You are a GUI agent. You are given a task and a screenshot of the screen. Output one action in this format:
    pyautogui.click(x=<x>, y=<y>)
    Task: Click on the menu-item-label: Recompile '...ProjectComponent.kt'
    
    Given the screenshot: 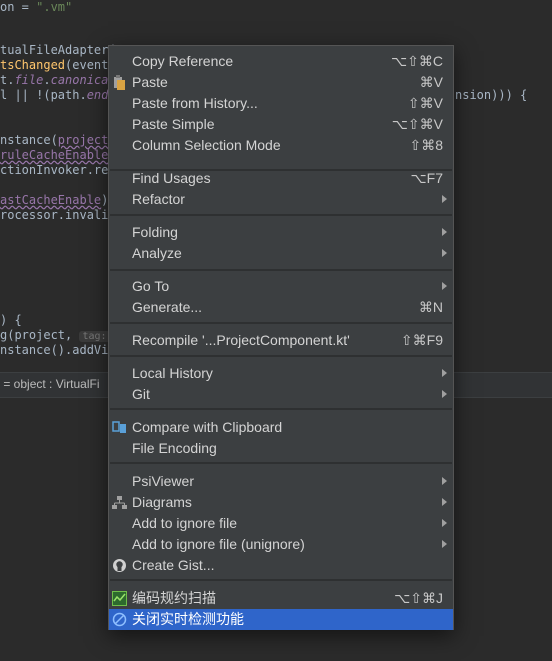 What is the action you would take?
    pyautogui.click(x=241, y=340)
    